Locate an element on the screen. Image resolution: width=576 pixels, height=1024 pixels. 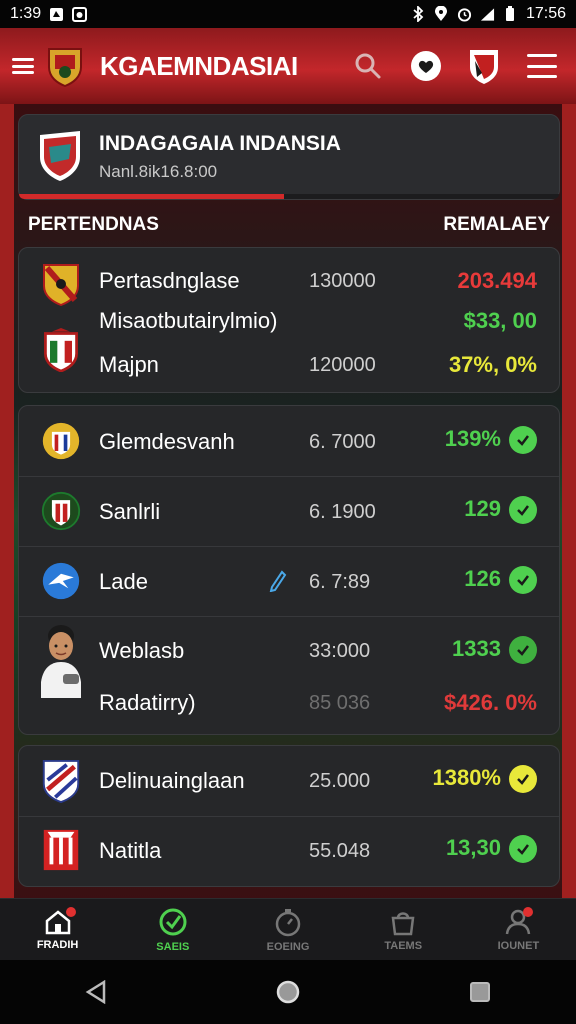
recents-square-icon is located at coordinates (480, 992).